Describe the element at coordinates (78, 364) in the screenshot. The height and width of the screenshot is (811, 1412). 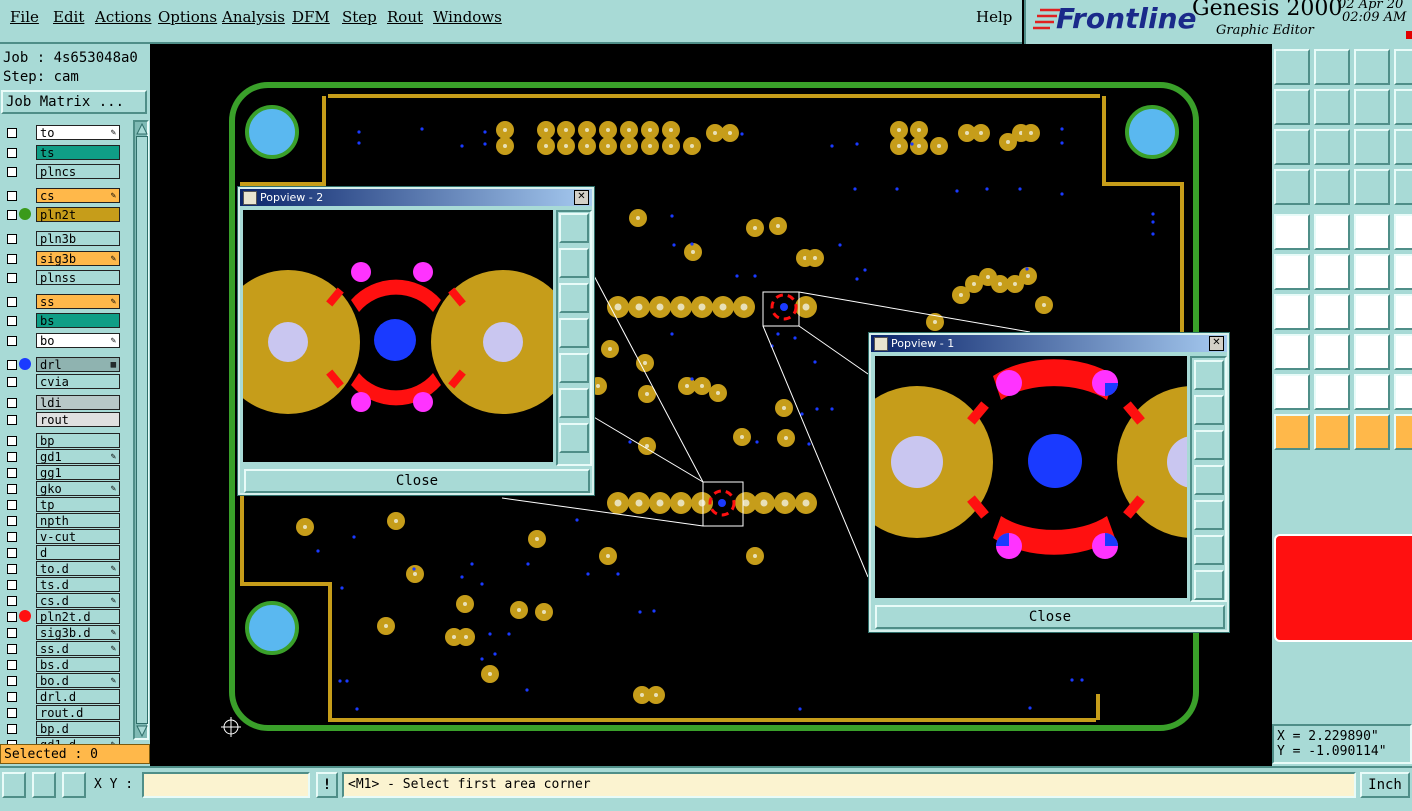
I see `layer-name: drl ▦` at that location.